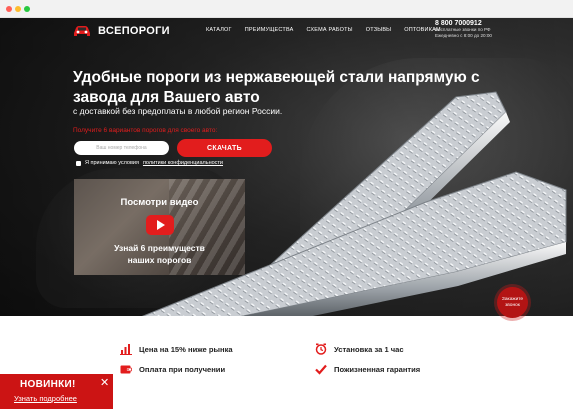 The image size is (573, 409). Describe the element at coordinates (219, 30) in the screenshot. I see `nav-item-catalog: КАТАЛОГ` at that location.